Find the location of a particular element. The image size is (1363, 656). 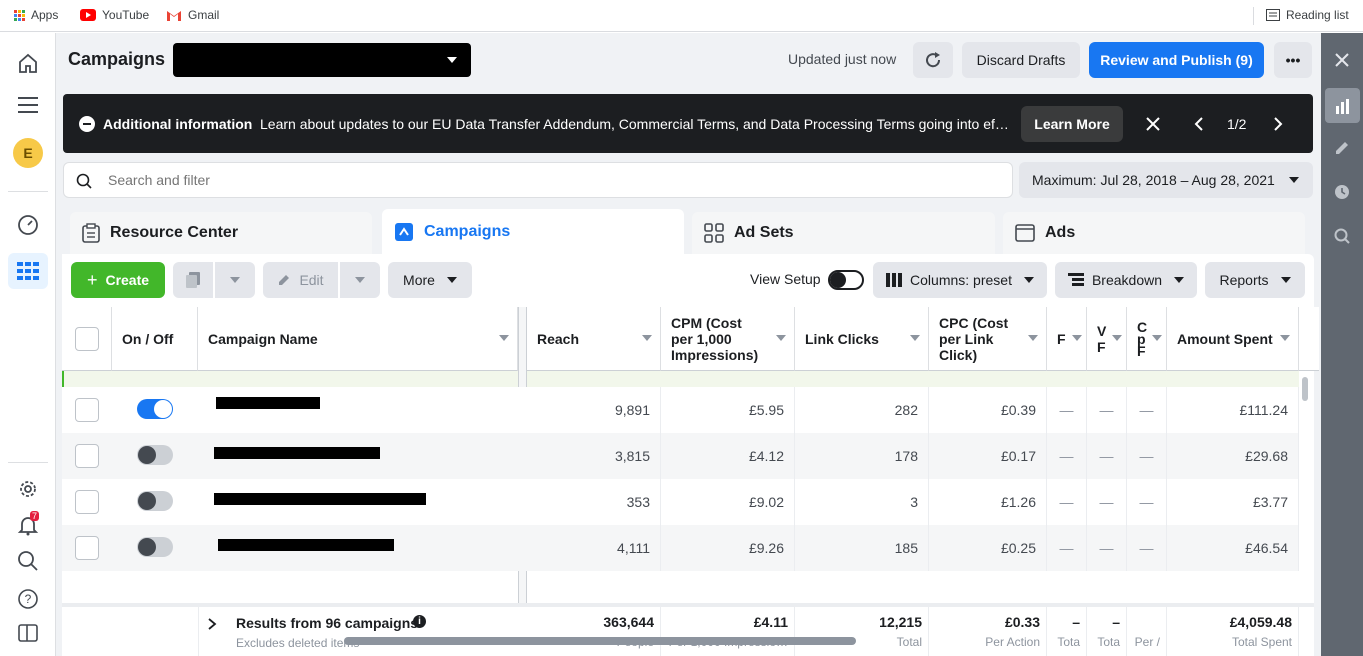

chevron-down-icon is located at coordinates (360, 280).